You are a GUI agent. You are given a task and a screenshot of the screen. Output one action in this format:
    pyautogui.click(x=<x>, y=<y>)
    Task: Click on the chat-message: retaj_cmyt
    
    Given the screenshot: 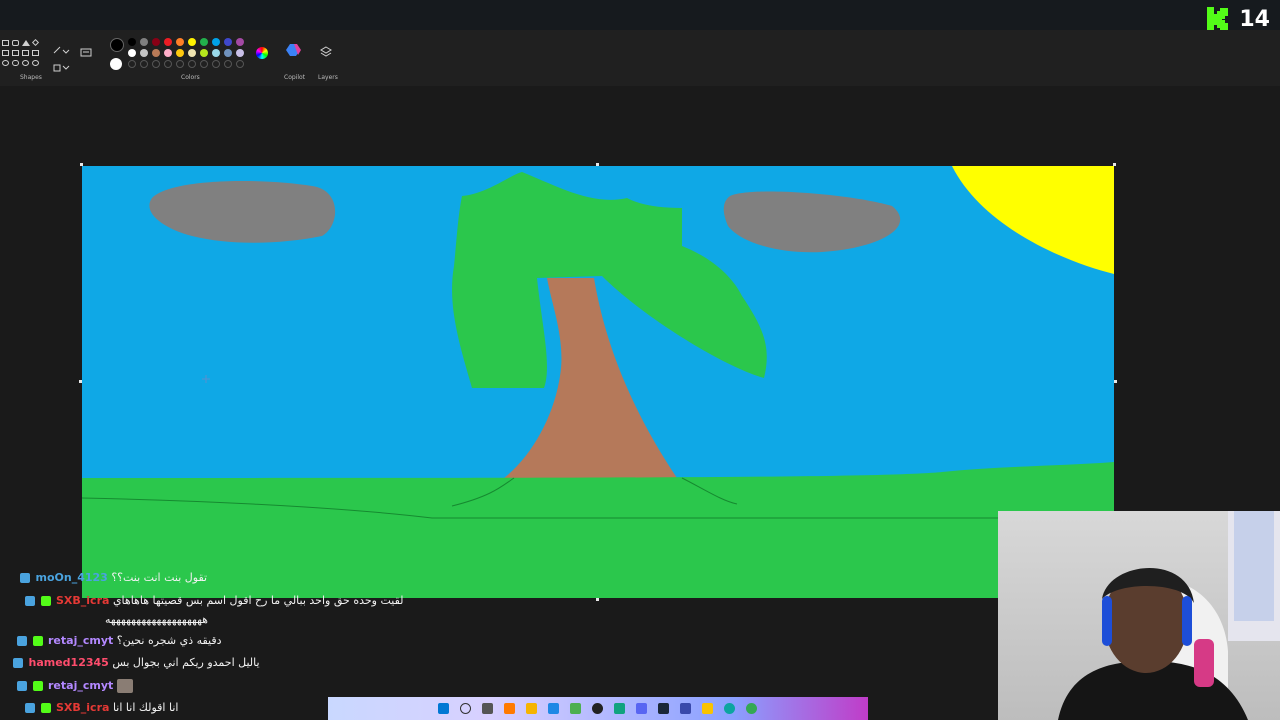 What is the action you would take?
    pyautogui.click(x=76, y=686)
    